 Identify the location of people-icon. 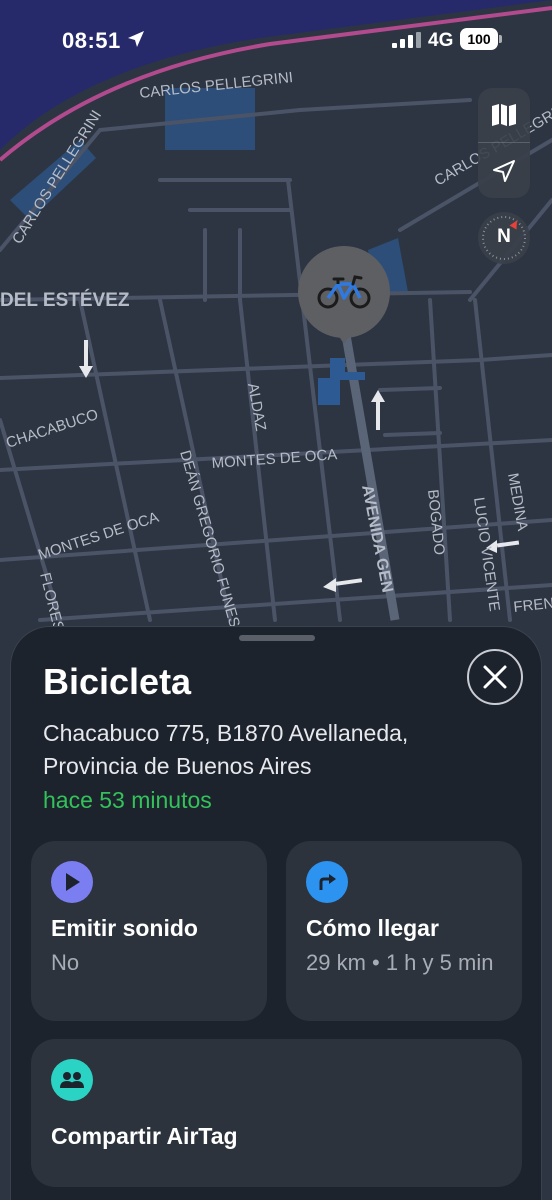
(72, 1080).